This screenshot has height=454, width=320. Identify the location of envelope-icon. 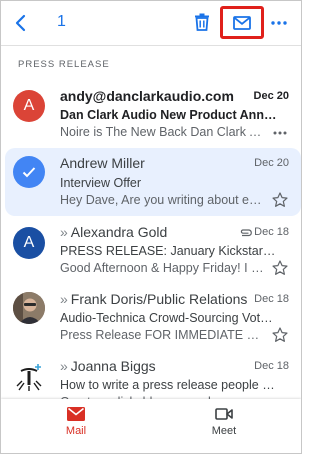
(242, 22).